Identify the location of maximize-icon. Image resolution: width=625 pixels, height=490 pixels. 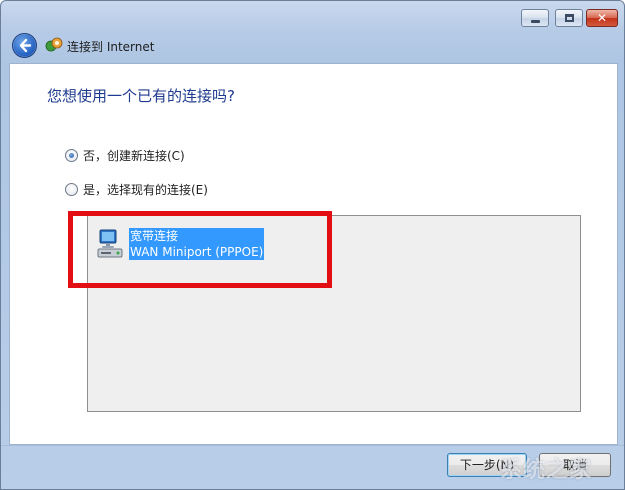
(569, 18).